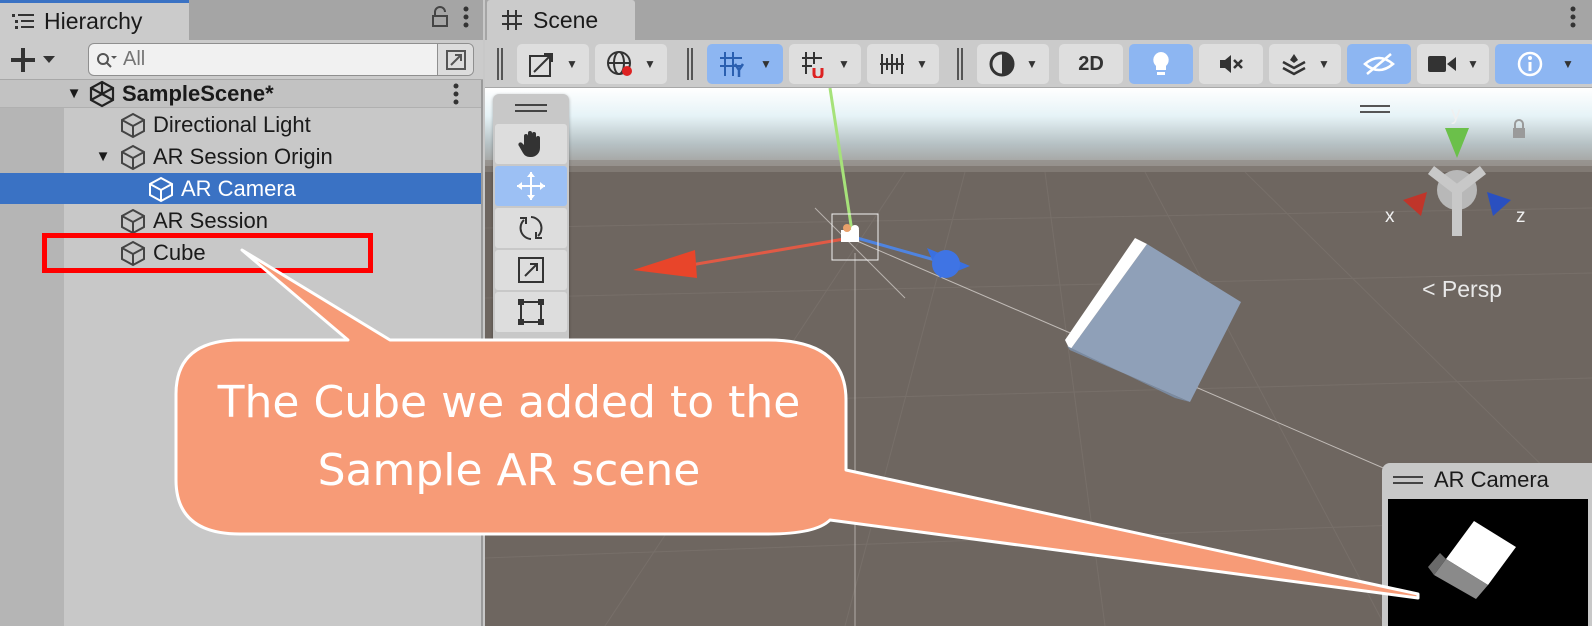  I want to click on move-tool-button, so click(531, 186).